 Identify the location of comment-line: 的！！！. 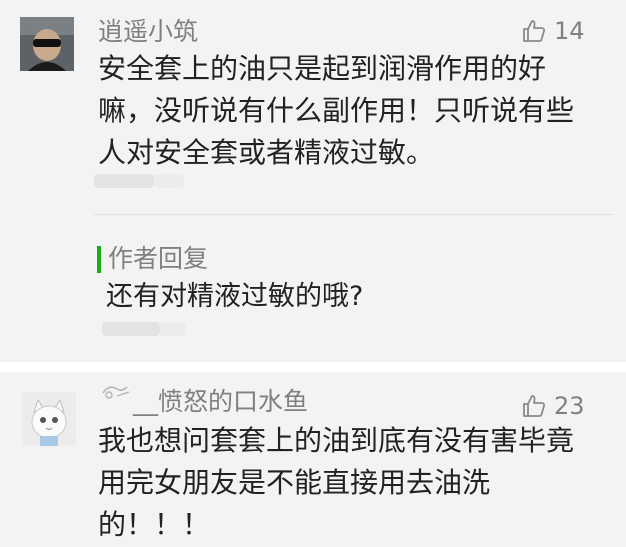
(154, 524).